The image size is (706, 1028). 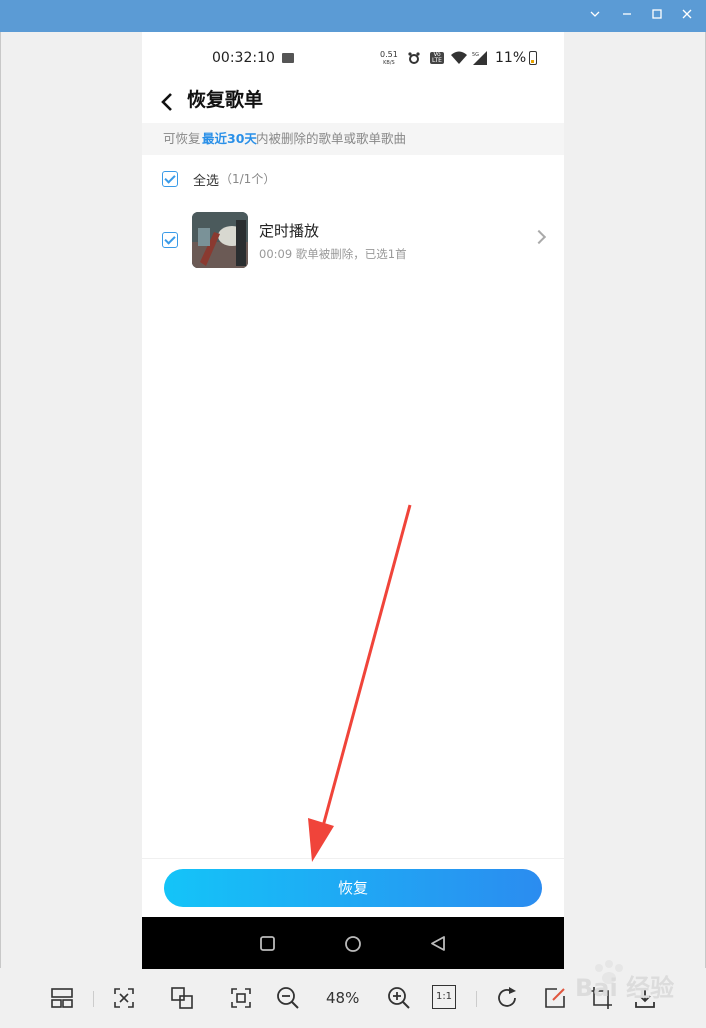 What do you see at coordinates (225, 100) in the screenshot?
I see `page-title: 恢复歌单` at bounding box center [225, 100].